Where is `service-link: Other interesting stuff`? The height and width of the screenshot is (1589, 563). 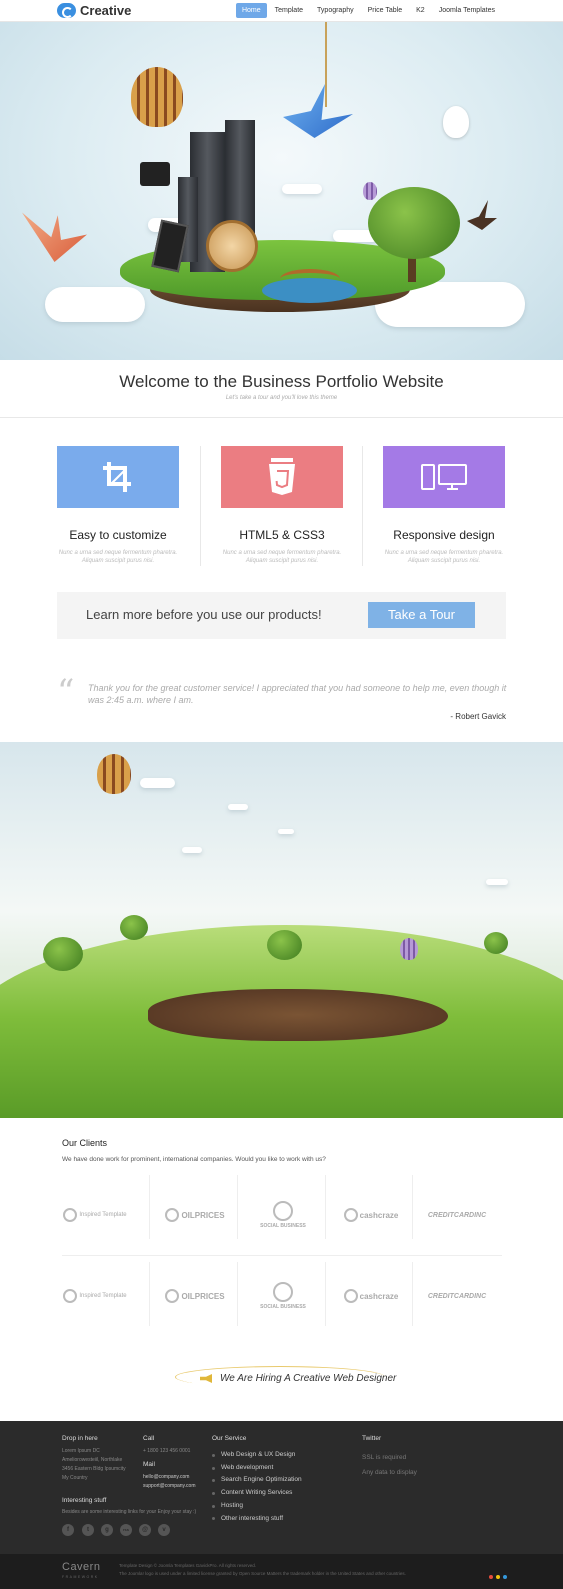 service-link: Other interesting stuff is located at coordinates (257, 1519).